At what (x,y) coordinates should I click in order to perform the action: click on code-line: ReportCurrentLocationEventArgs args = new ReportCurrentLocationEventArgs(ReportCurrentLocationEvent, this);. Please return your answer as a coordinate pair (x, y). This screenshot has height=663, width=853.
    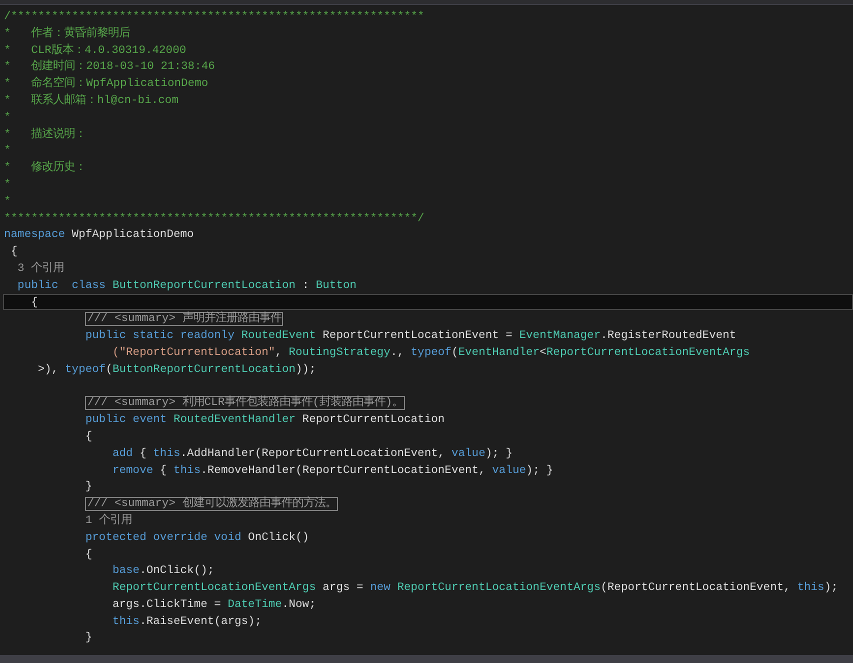
    Looking at the image, I should click on (474, 588).